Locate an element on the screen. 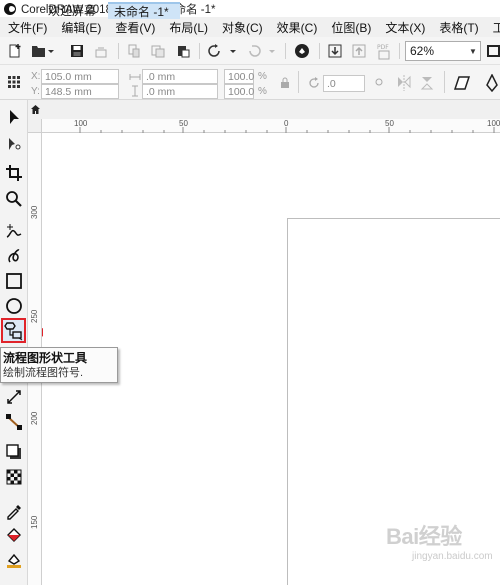 This screenshot has width=500, height=585. cut-icon is located at coordinates (134, 51).